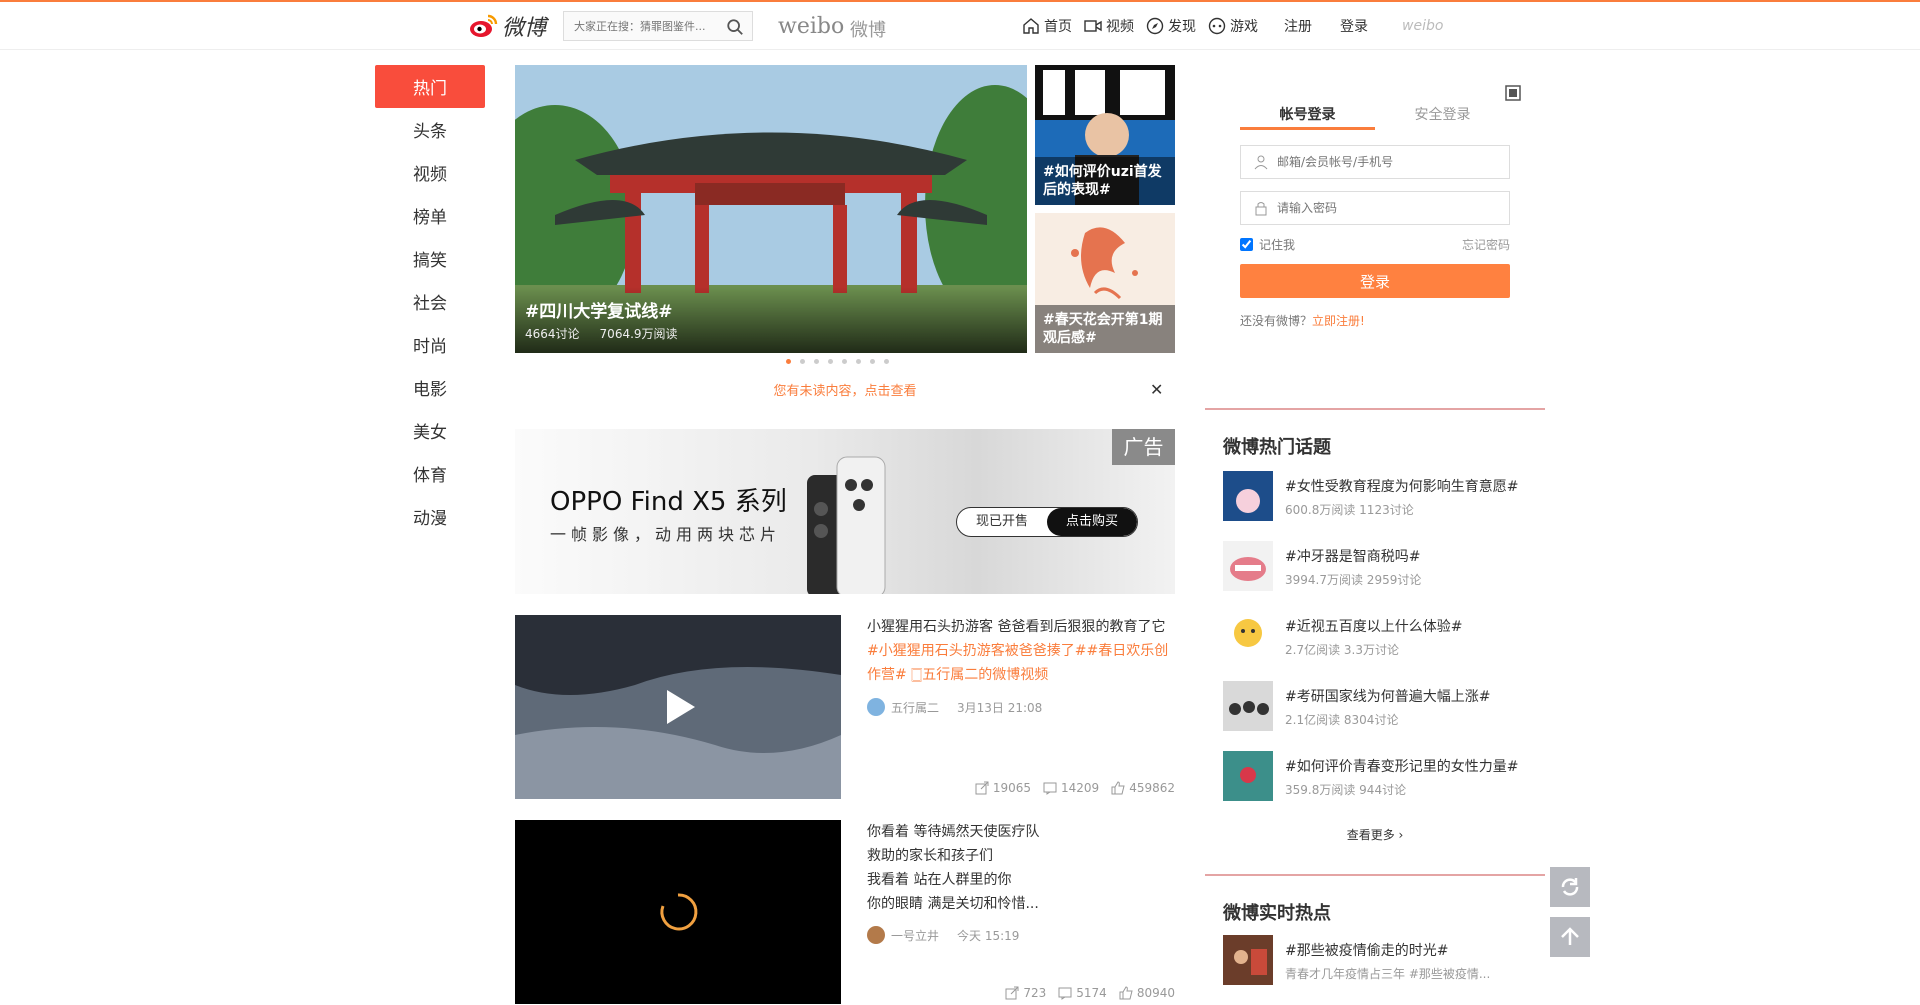 The width and height of the screenshot is (1920, 1005). Describe the element at coordinates (943, 935) in the screenshot. I see `feed-author: 一号立井 今天 15:19` at that location.